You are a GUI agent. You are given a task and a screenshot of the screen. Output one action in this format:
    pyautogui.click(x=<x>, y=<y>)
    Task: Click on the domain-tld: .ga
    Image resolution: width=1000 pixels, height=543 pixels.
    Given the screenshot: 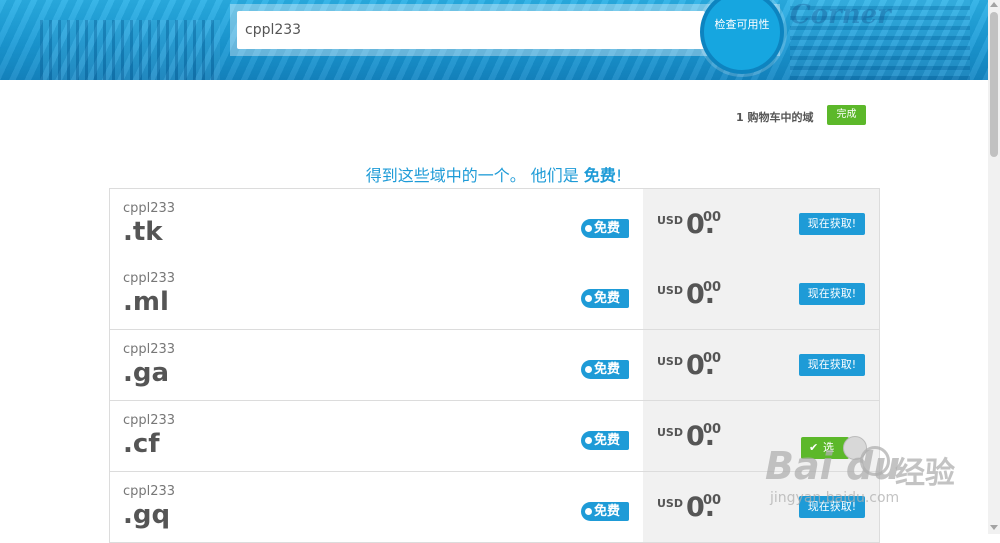 What is the action you would take?
    pyautogui.click(x=146, y=373)
    